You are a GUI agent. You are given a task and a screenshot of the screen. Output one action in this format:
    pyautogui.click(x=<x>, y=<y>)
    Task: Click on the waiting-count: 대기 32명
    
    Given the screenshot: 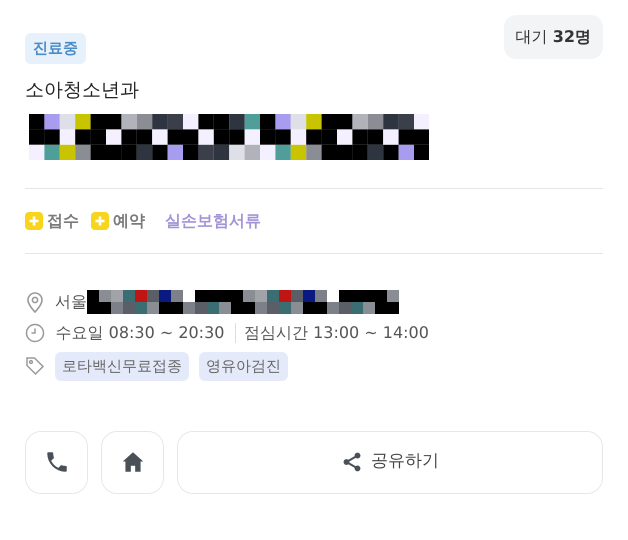 What is the action you would take?
    pyautogui.click(x=553, y=37)
    